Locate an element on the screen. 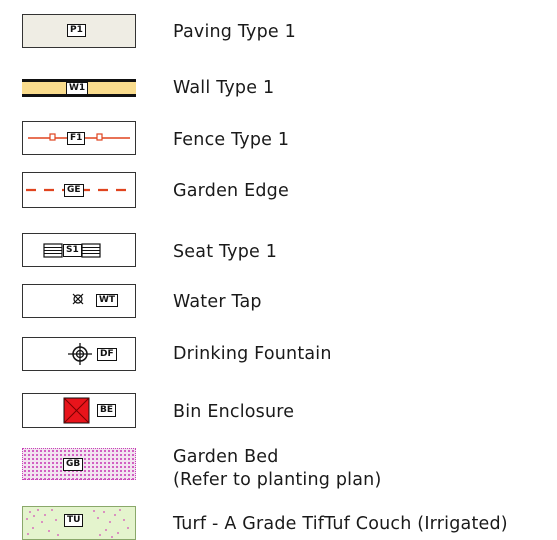 Image resolution: width=557 pixels, height=540 pixels. legend-row-seat: S1 Seat Type 1 is located at coordinates (278, 250).